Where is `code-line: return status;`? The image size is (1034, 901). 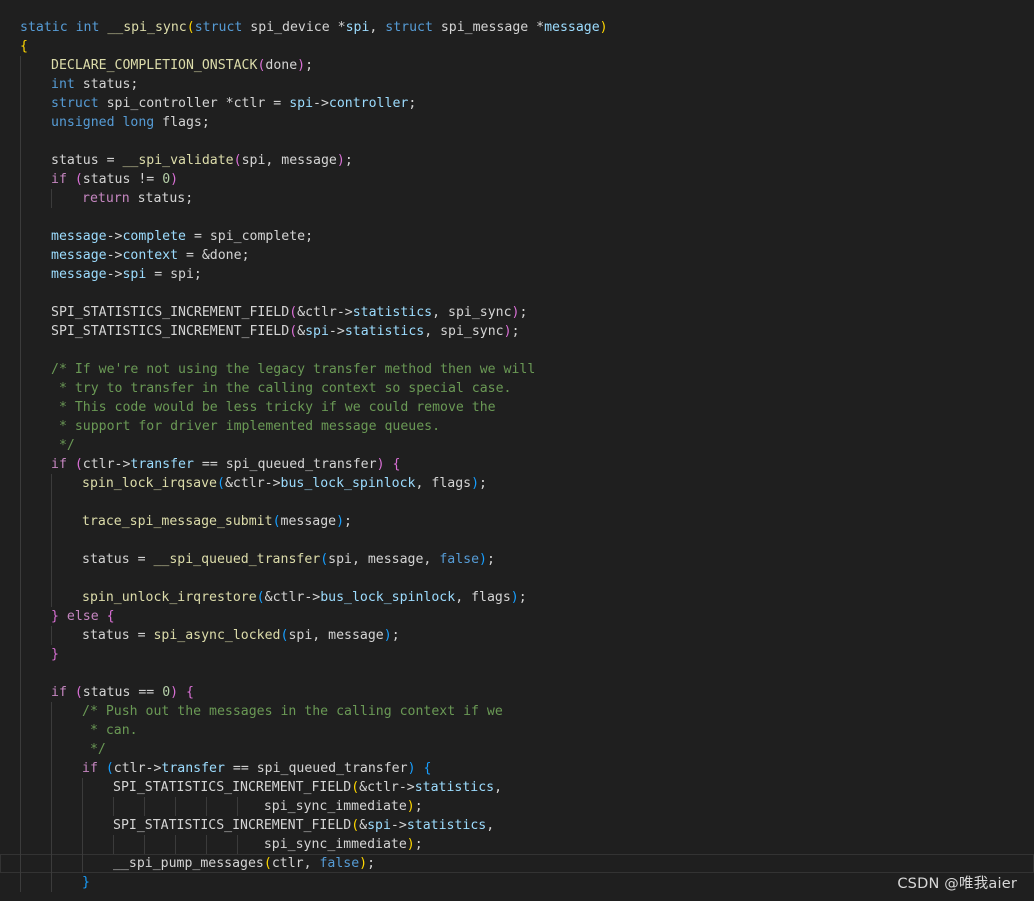 code-line: return status; is located at coordinates (517, 198).